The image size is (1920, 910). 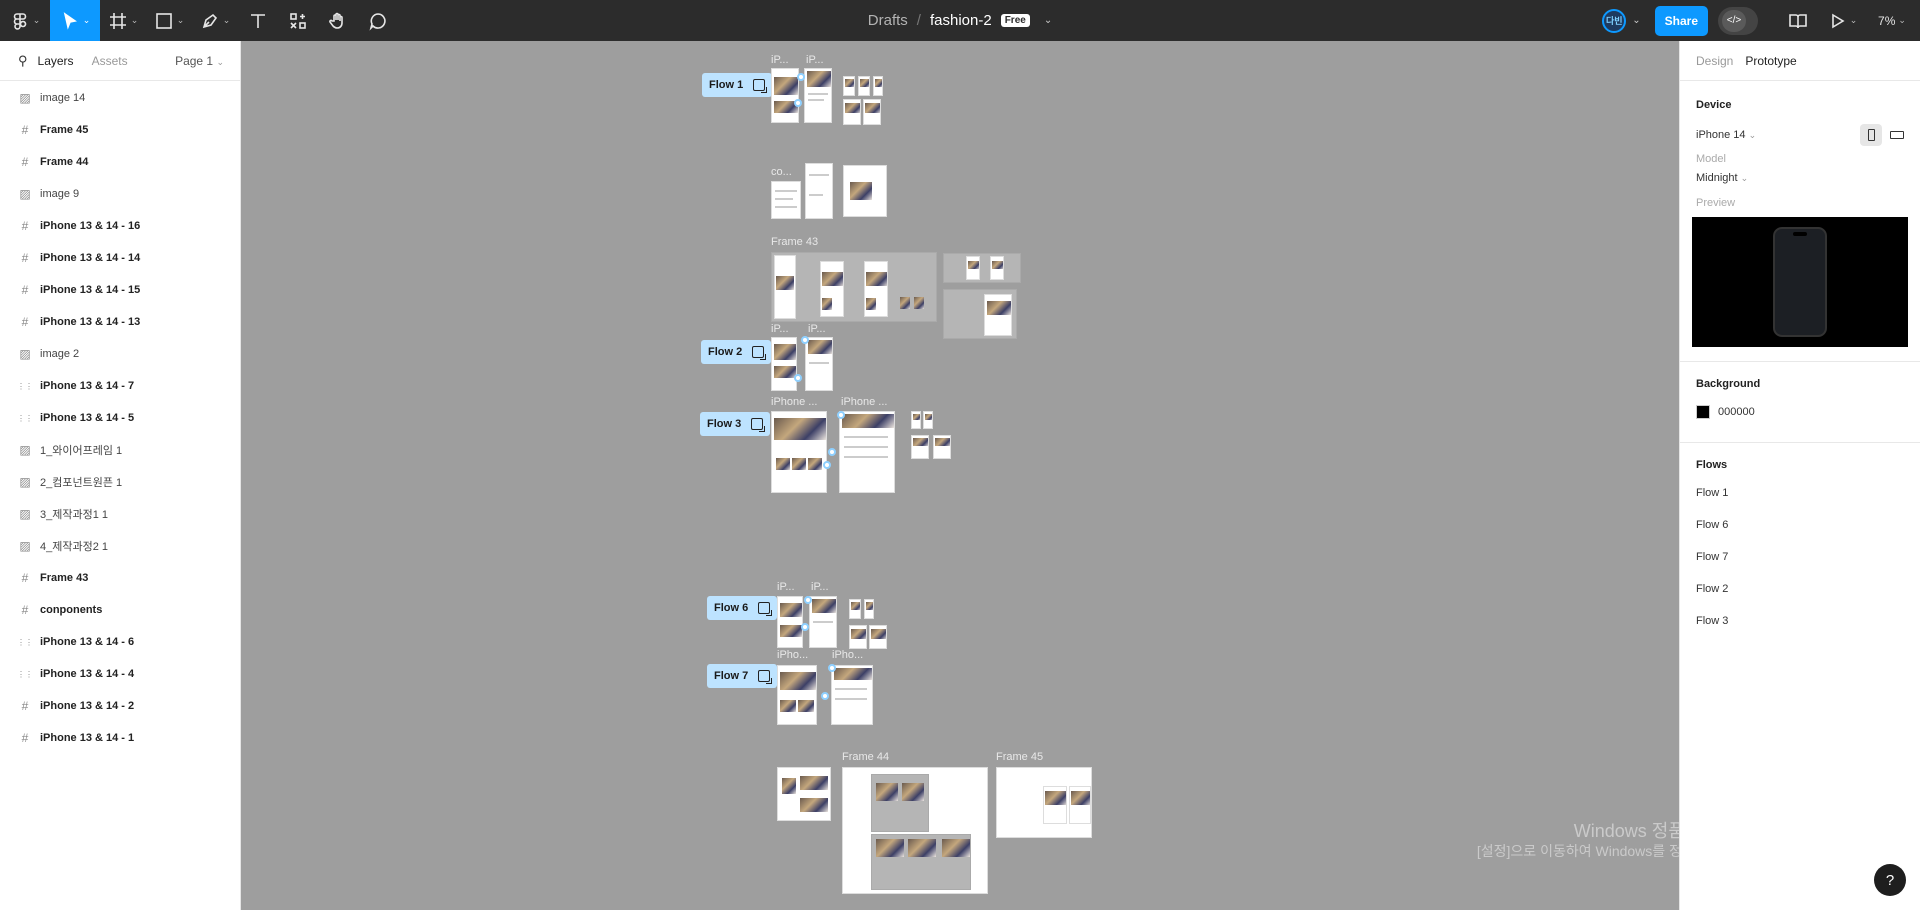 What do you see at coordinates (1738, 20) in the screenshot?
I see `dev-mode-toggle: </>` at bounding box center [1738, 20].